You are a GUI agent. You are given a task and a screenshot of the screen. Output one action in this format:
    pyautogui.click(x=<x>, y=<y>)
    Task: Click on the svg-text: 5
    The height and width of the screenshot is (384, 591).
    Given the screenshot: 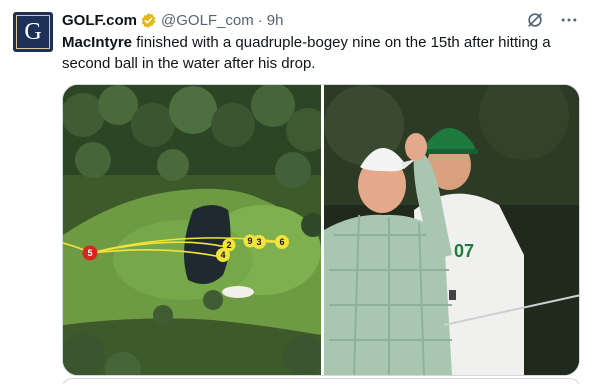 What is the action you would take?
    pyautogui.click(x=89, y=253)
    